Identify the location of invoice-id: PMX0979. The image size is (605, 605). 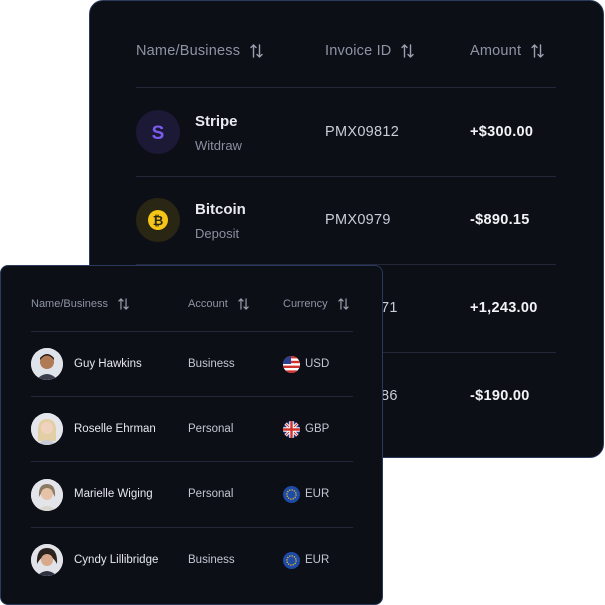
(358, 220).